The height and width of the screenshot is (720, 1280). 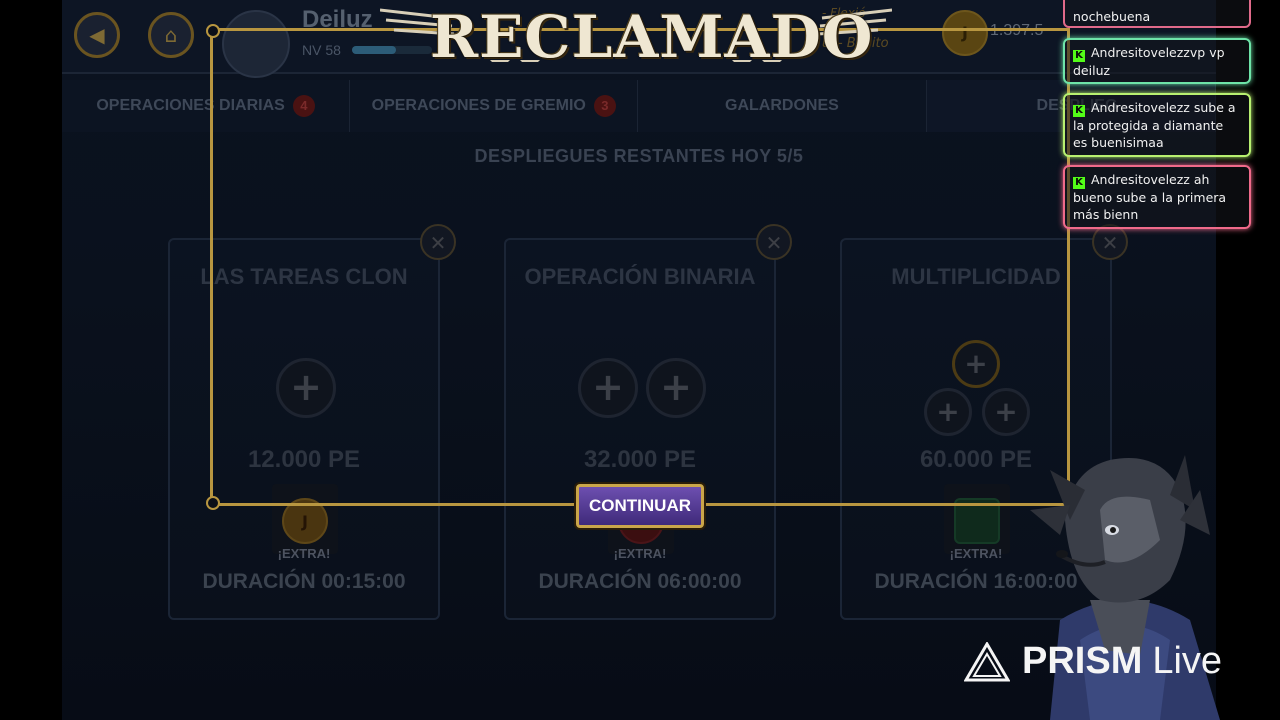 I want to click on chat-message: nochebuena, so click(x=1157, y=14).